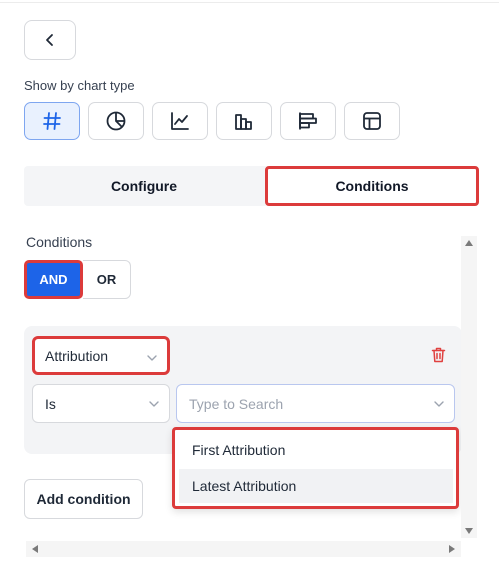 The height and width of the screenshot is (580, 499). I want to click on scroll-up-arrow-icon, so click(469, 243).